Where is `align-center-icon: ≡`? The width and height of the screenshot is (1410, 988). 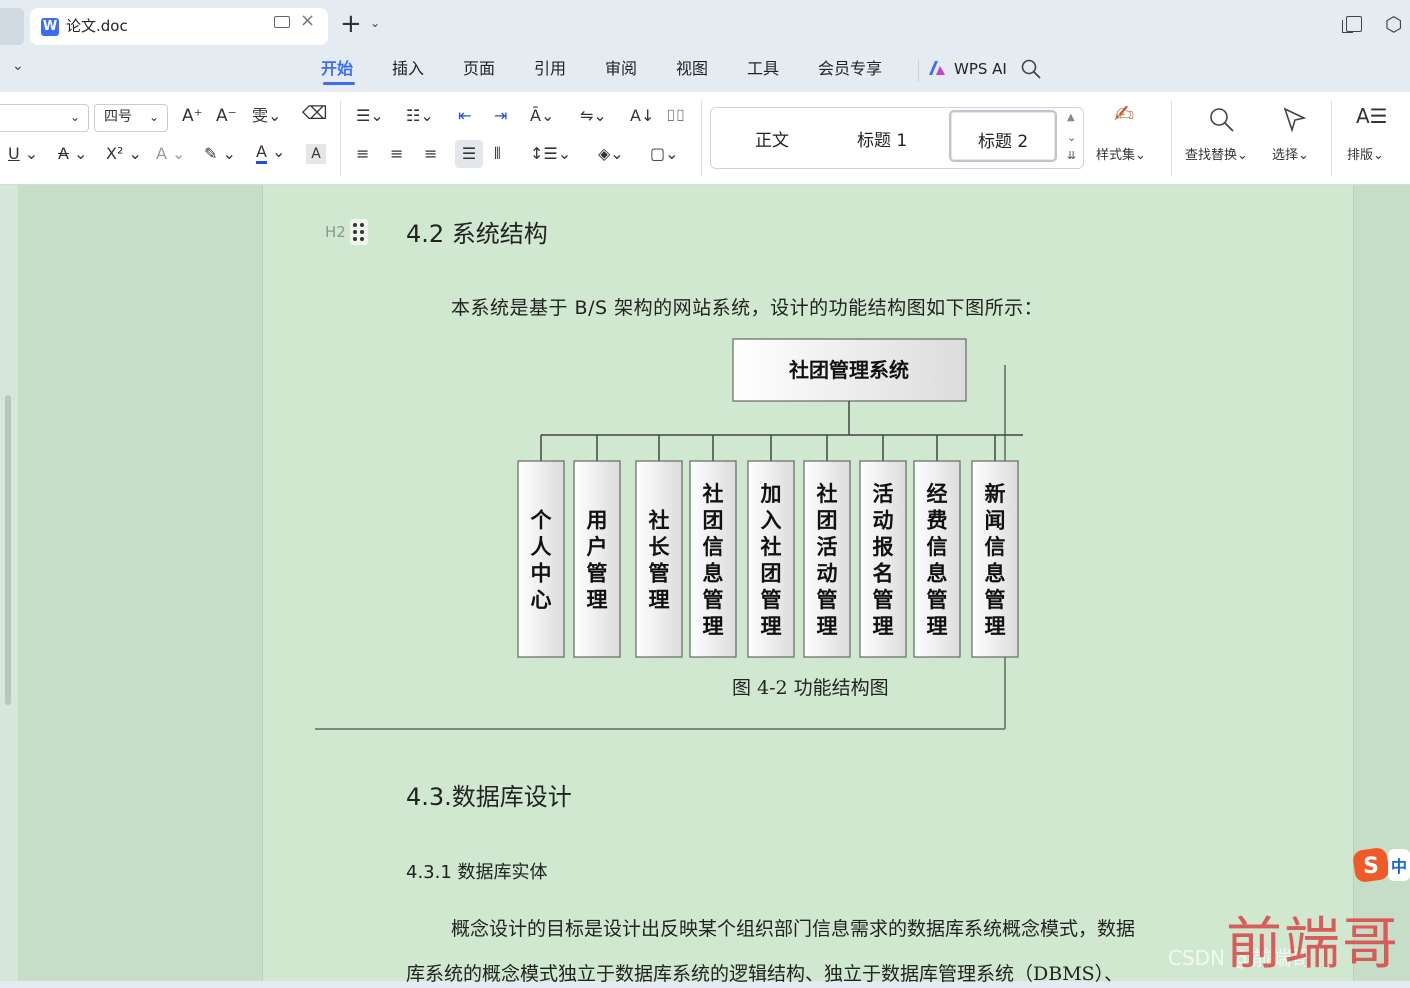 align-center-icon: ≡ is located at coordinates (396, 154).